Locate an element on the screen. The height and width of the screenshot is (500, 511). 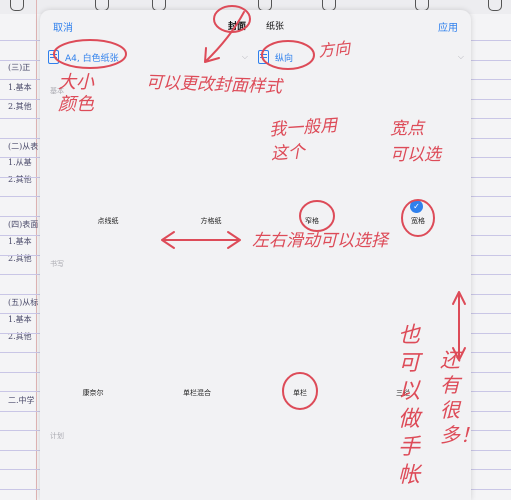
orientation-value: 纵向 is located at coordinates (284, 58).